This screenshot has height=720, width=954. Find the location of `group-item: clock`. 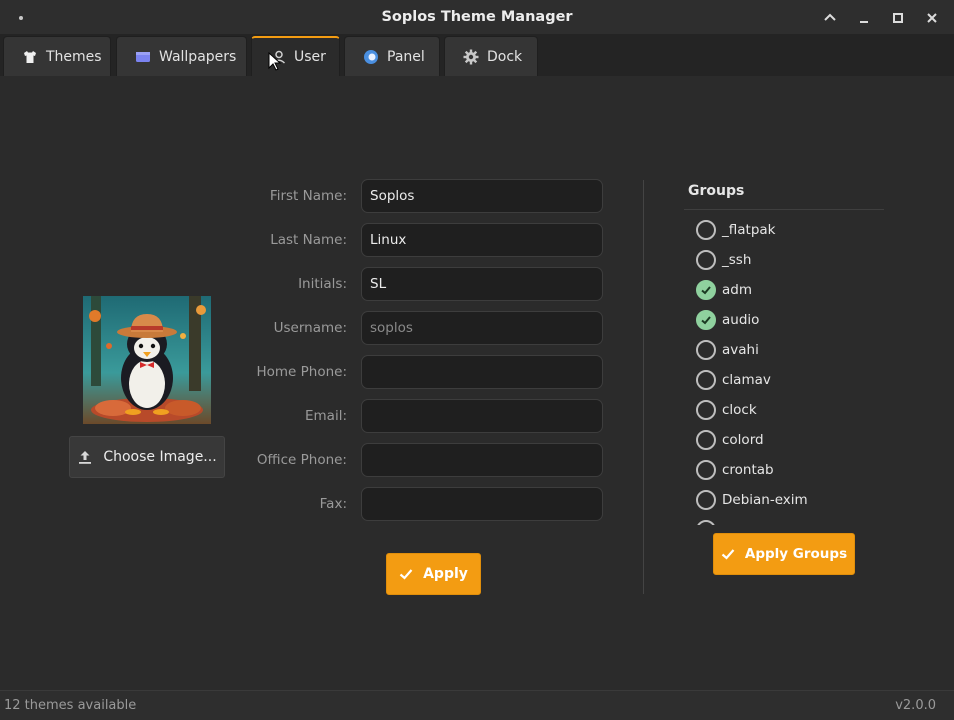

group-item: clock is located at coordinates (720, 410).